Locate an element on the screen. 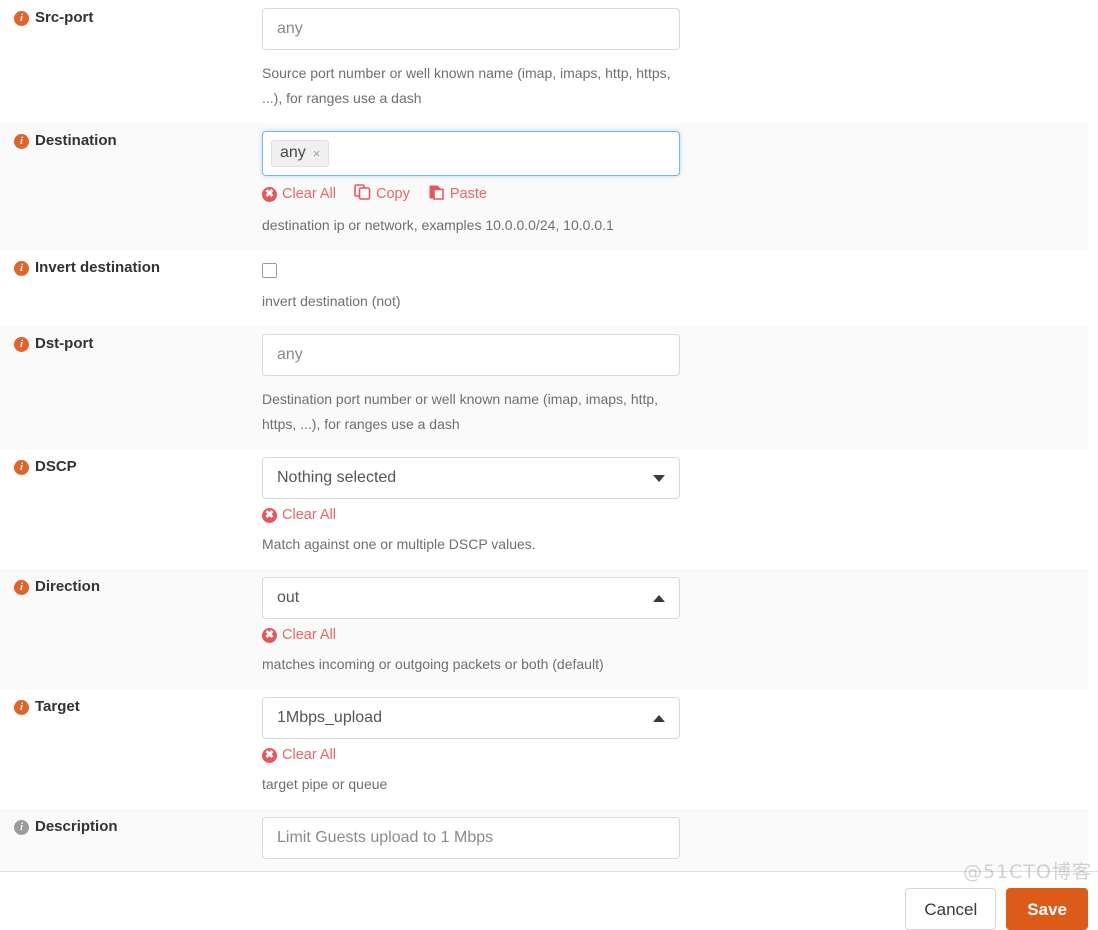 This screenshot has width=1098, height=930. label-cell-dscp: i DSCP is located at coordinates (131, 463).